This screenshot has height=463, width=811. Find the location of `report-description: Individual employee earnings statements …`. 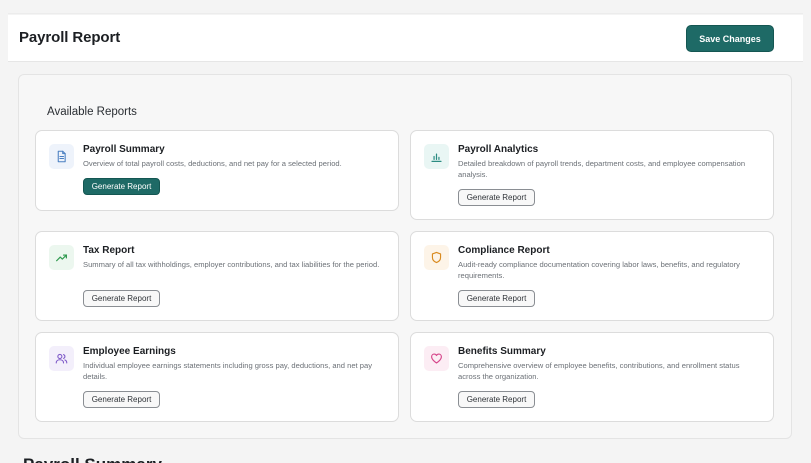

report-description: Individual employee earnings statements … is located at coordinates (228, 371).